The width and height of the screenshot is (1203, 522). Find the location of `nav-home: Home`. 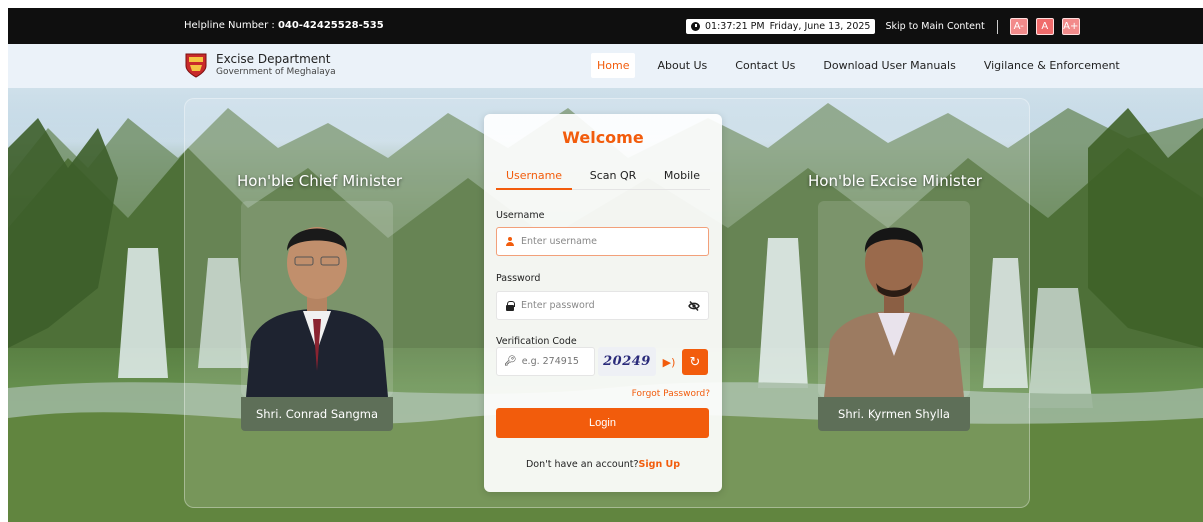

nav-home: Home is located at coordinates (613, 65).